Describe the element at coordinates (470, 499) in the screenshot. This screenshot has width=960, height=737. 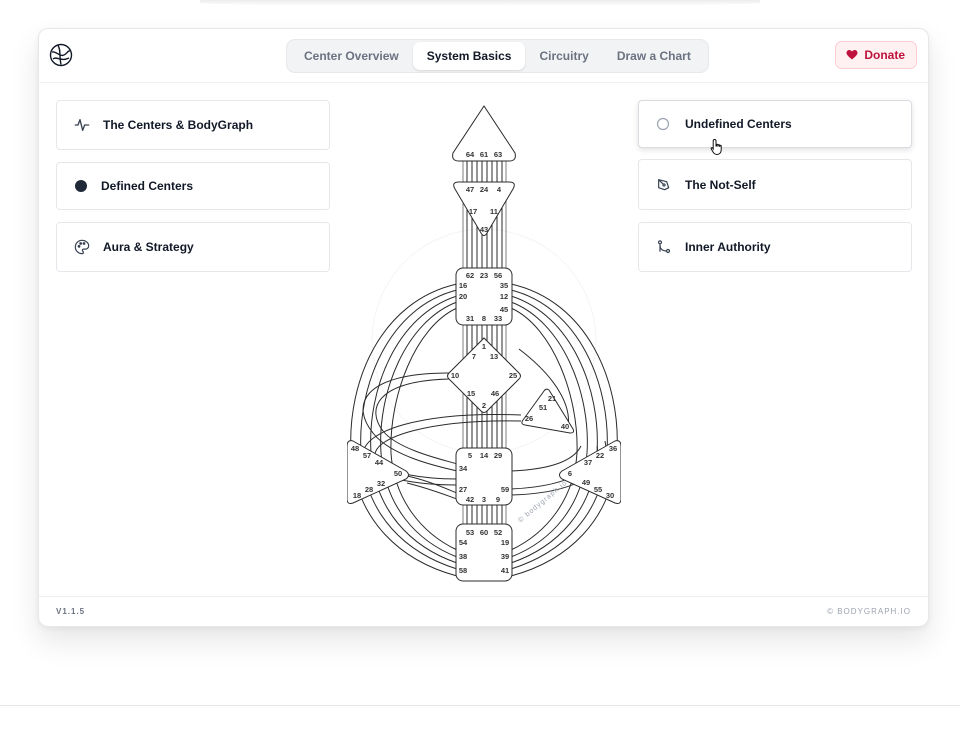
I see `gate-42: 42` at that location.